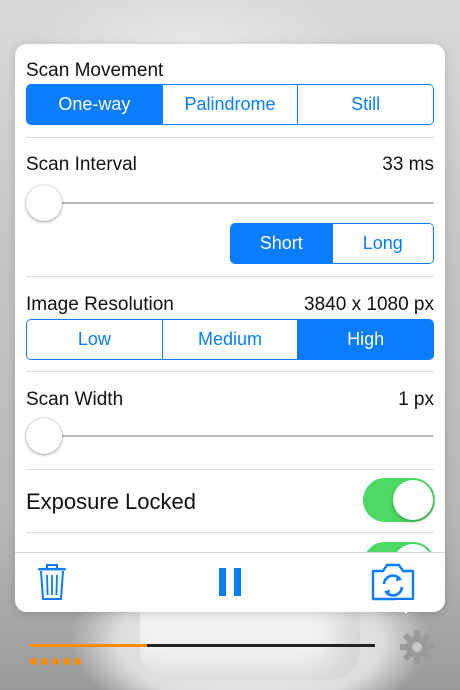  What do you see at coordinates (89, 645) in the screenshot?
I see `scan-progress-fill` at bounding box center [89, 645].